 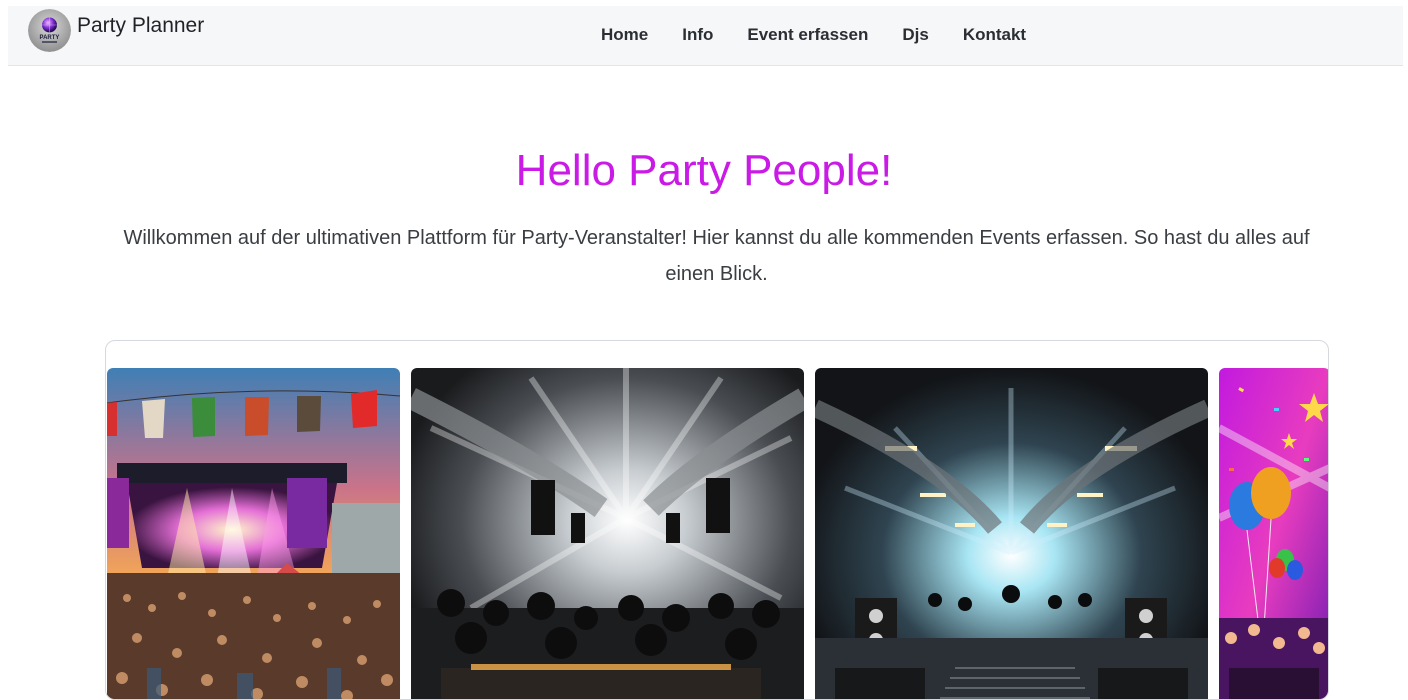 I want to click on nav-link-event-erfassen: Event erfassen, so click(x=807, y=35).